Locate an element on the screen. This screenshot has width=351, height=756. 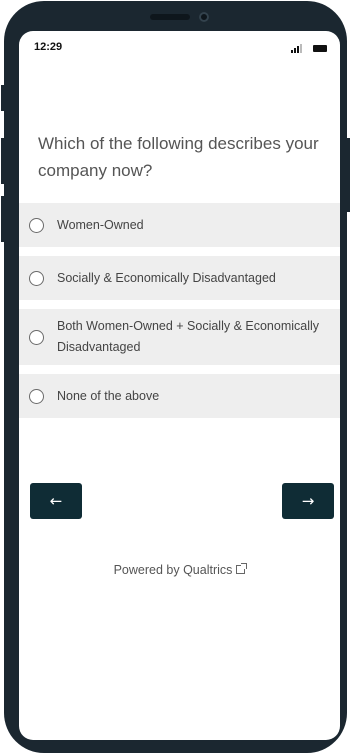
status-time: 12:29 is located at coordinates (48, 47).